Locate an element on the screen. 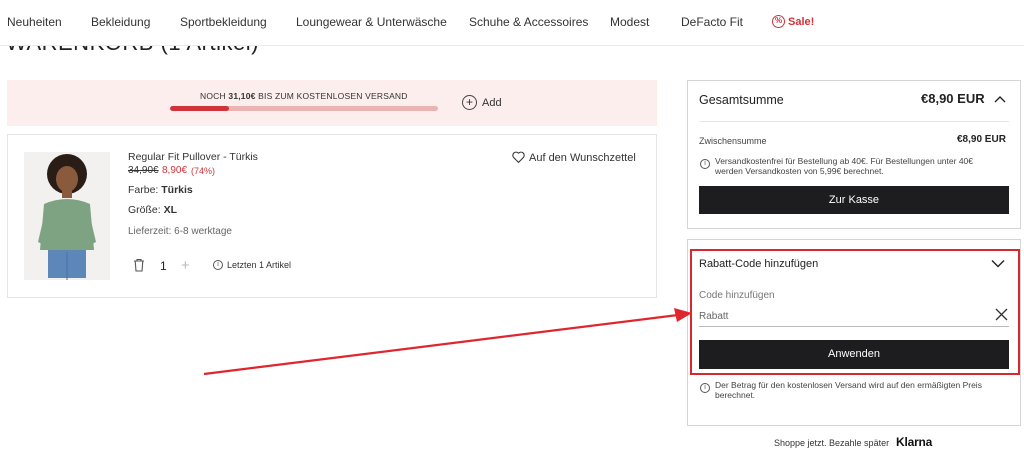  nav-item-sale: Sale! is located at coordinates (801, 22).